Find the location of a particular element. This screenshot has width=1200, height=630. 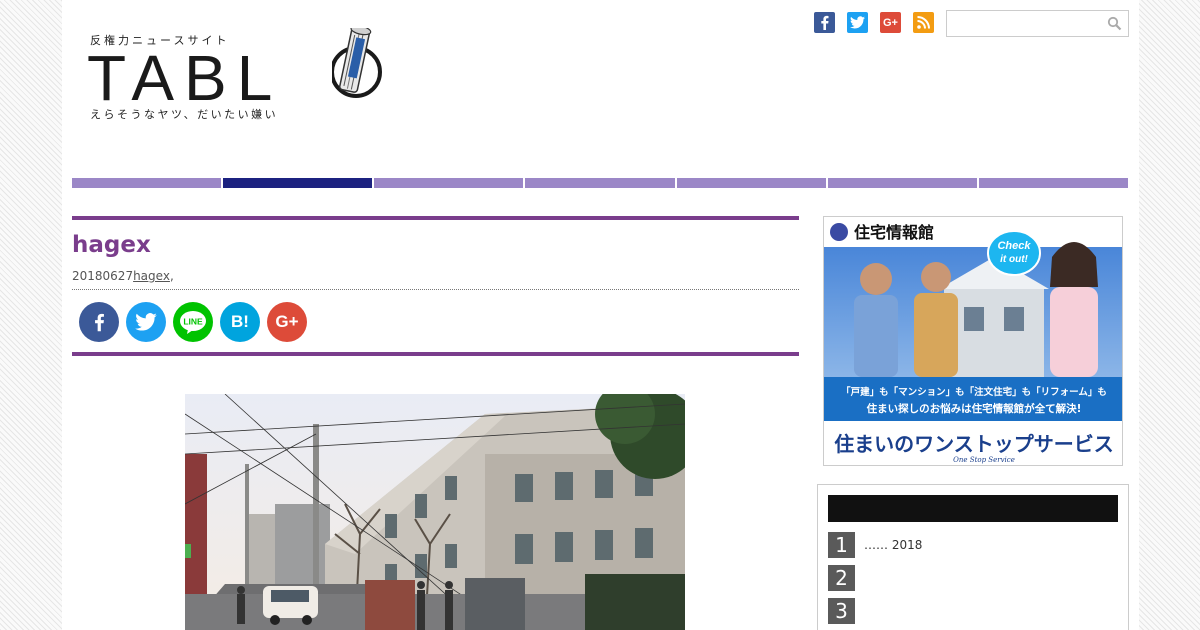

hatena-share-button: B! is located at coordinates (240, 322).